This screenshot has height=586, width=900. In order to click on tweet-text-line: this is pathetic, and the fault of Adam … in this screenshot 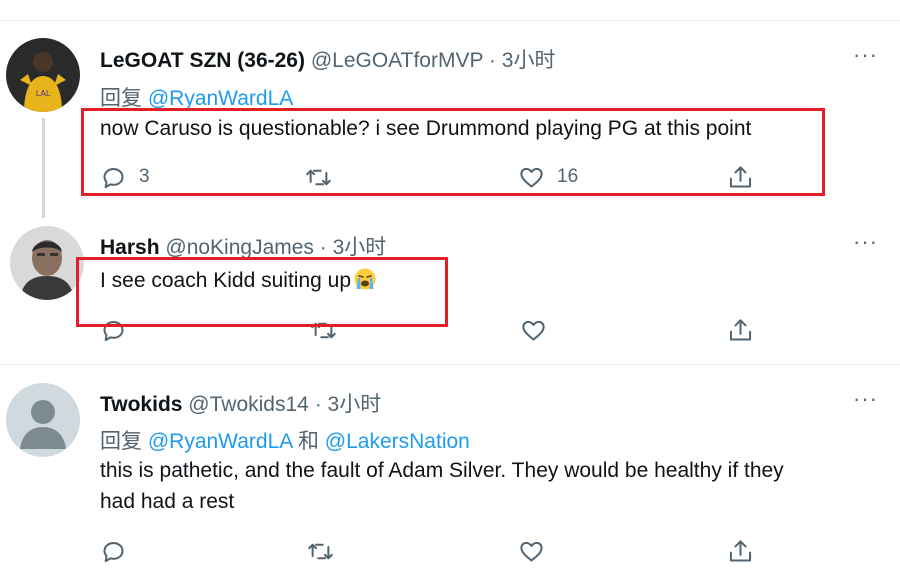, I will do `click(442, 470)`.